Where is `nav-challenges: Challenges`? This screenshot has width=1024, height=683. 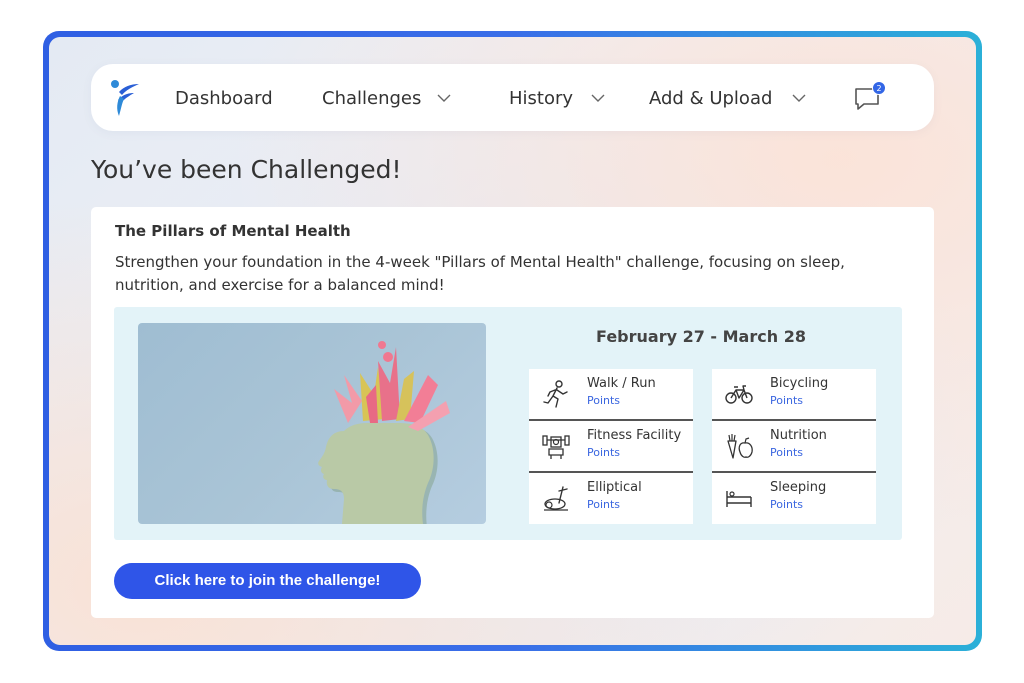
nav-challenges: Challenges is located at coordinates (386, 98).